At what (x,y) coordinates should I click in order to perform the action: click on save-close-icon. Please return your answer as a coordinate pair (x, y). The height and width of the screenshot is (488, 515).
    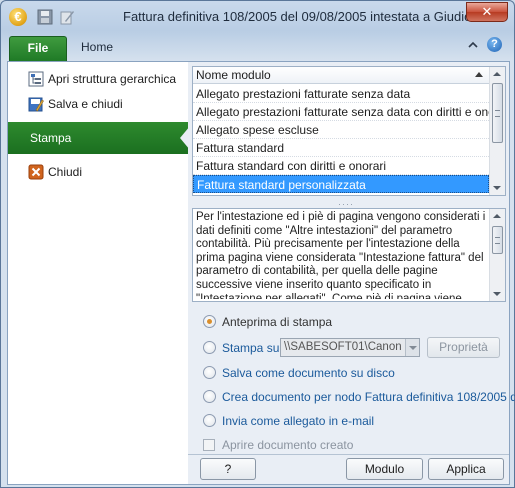
    Looking at the image, I should click on (36, 104).